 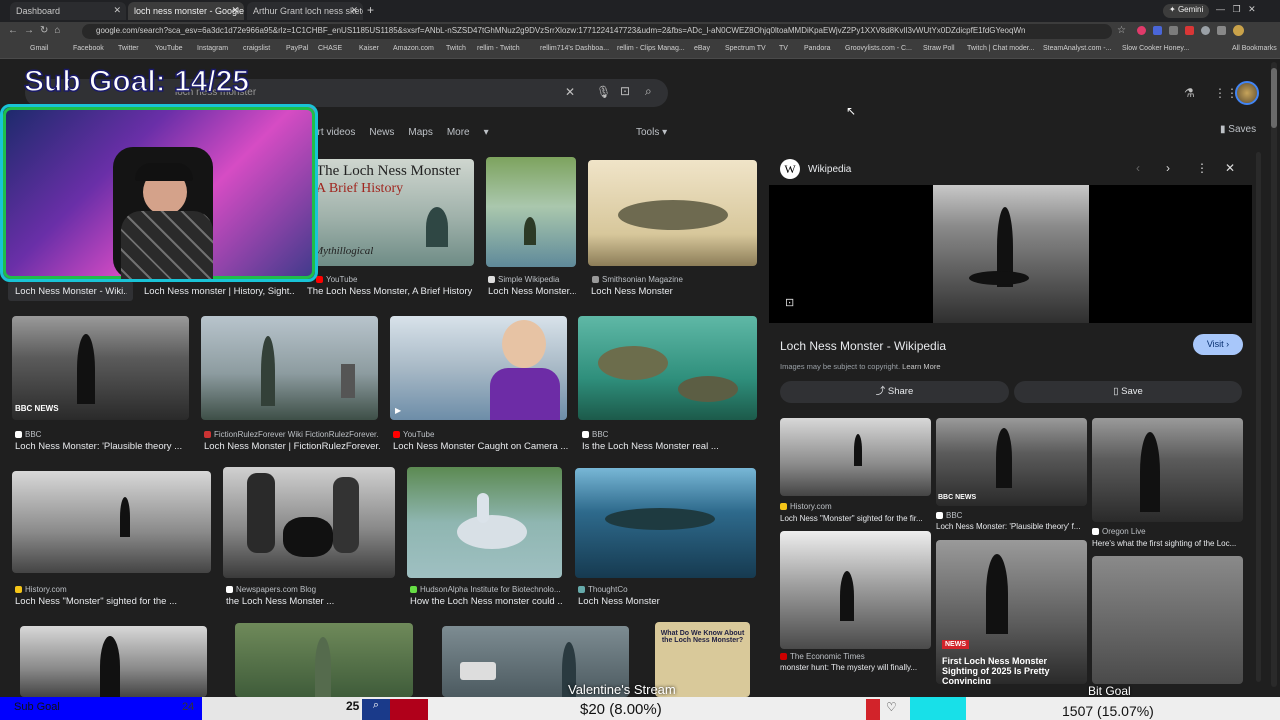 What do you see at coordinates (651, 132) in the screenshot?
I see `tools-button: Tools ▾` at bounding box center [651, 132].